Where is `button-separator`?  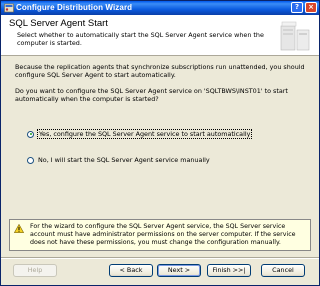 button-separator is located at coordinates (160, 258).